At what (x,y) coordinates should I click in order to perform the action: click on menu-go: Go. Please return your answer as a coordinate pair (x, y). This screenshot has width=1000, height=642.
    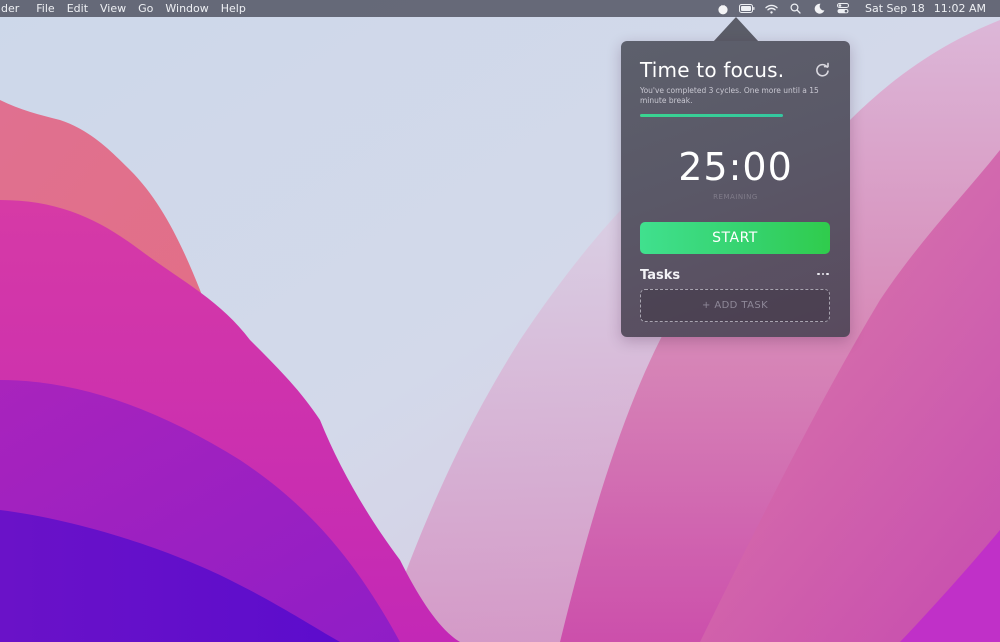
    Looking at the image, I should click on (145, 8).